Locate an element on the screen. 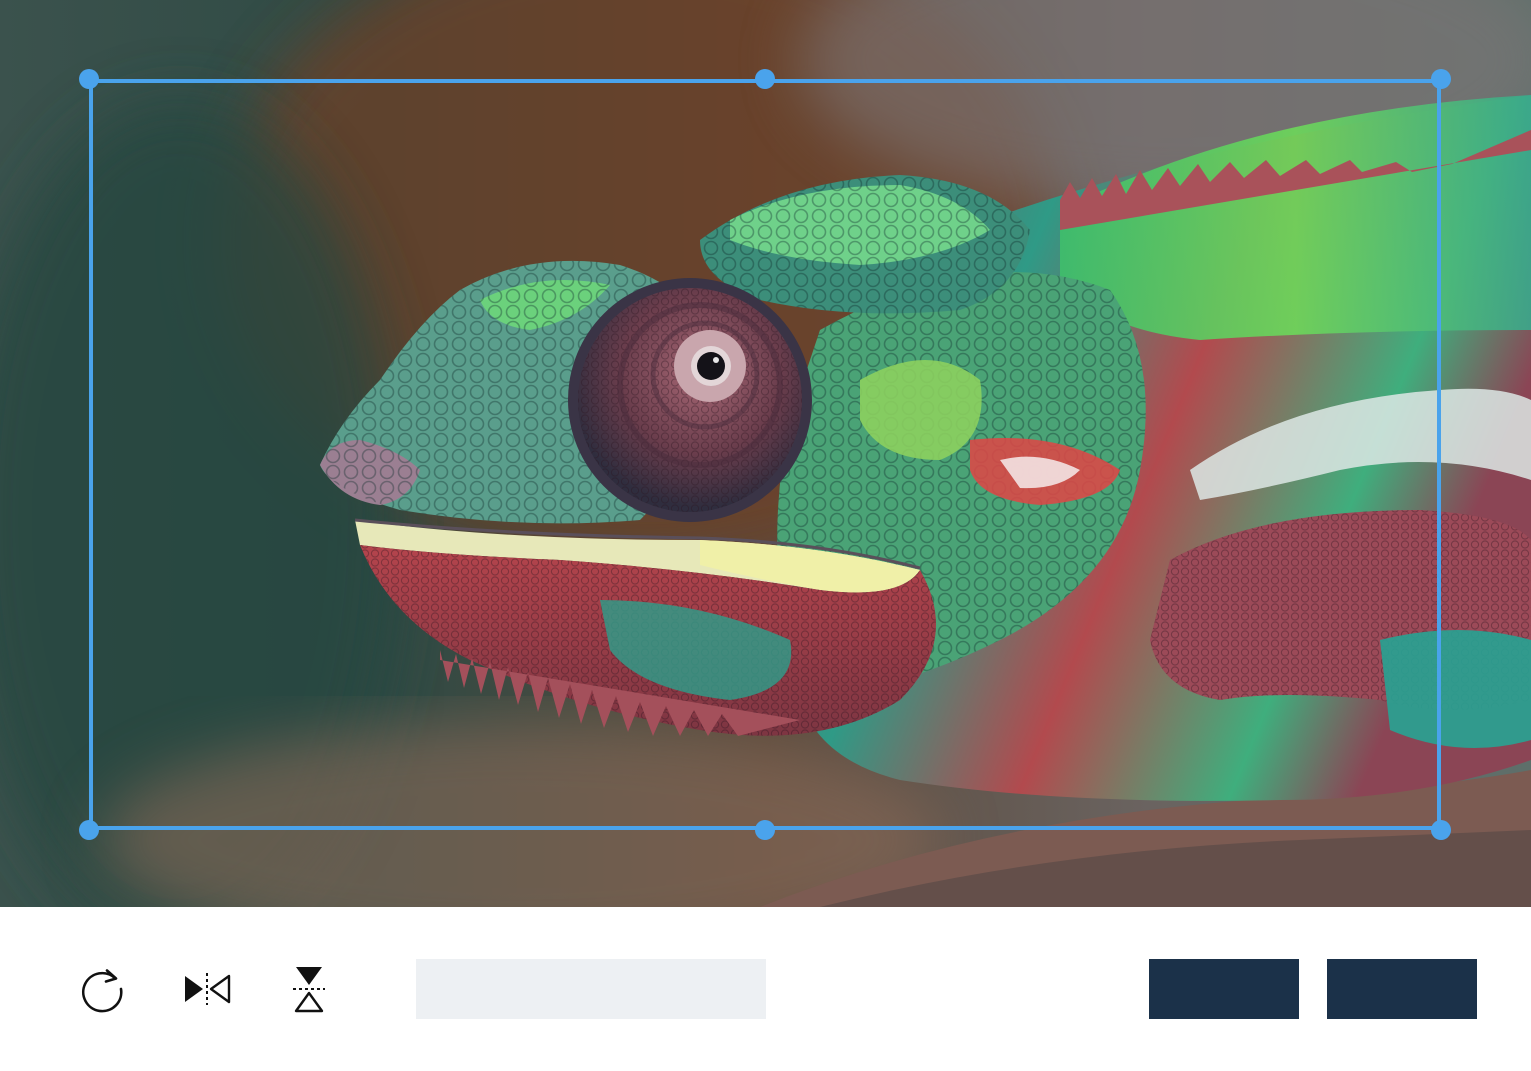  flip-vertical-button is located at coordinates (309, 989).